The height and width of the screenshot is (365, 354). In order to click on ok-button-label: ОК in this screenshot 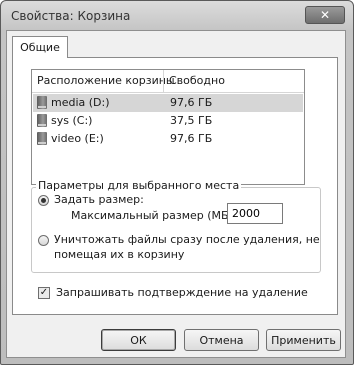, I will do `click(138, 340)`.